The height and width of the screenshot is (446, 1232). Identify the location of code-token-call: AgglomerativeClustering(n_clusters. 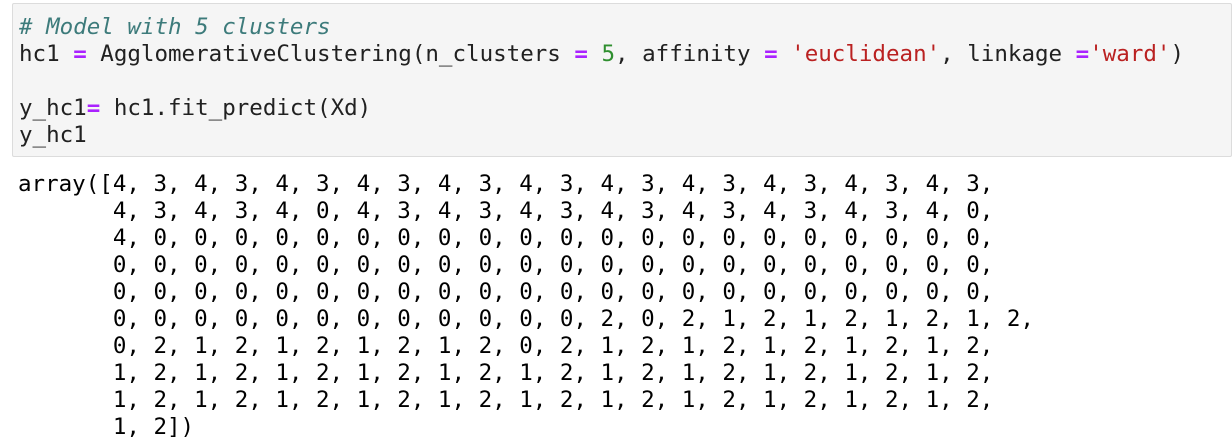
(330, 54).